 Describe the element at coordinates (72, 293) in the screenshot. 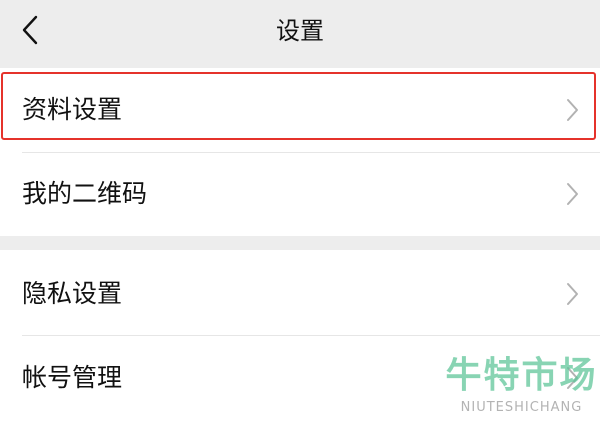

I see `settings-item-label: 隐私设置` at that location.